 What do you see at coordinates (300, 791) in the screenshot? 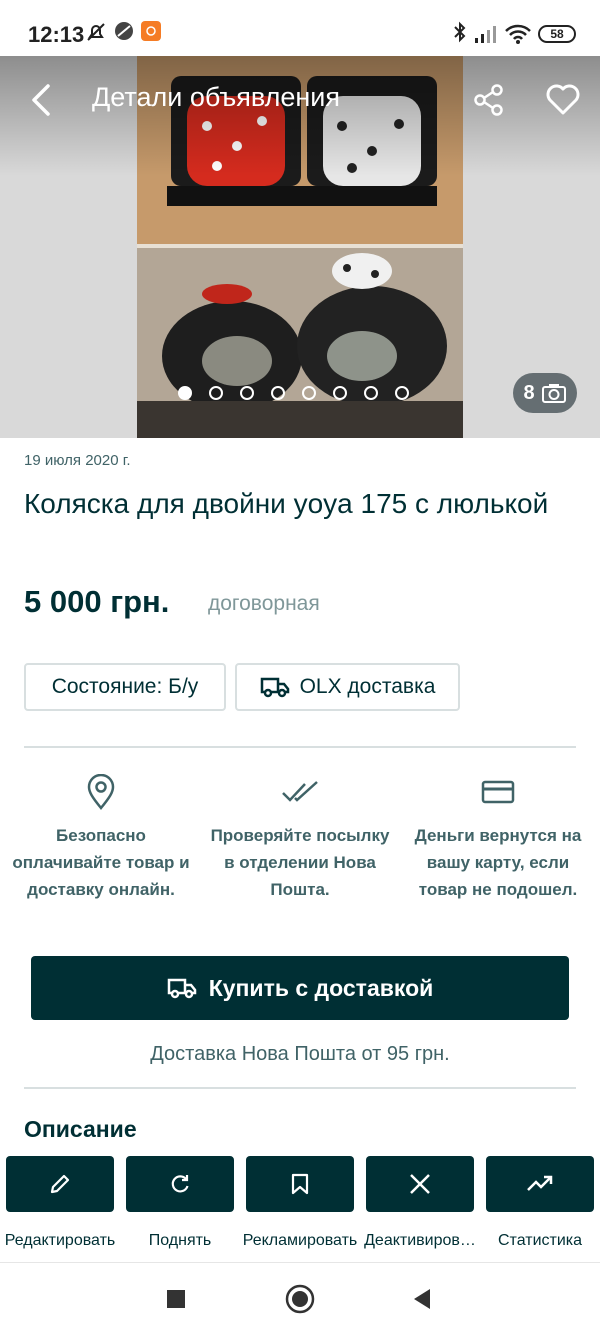
I see `double-check-icon` at bounding box center [300, 791].